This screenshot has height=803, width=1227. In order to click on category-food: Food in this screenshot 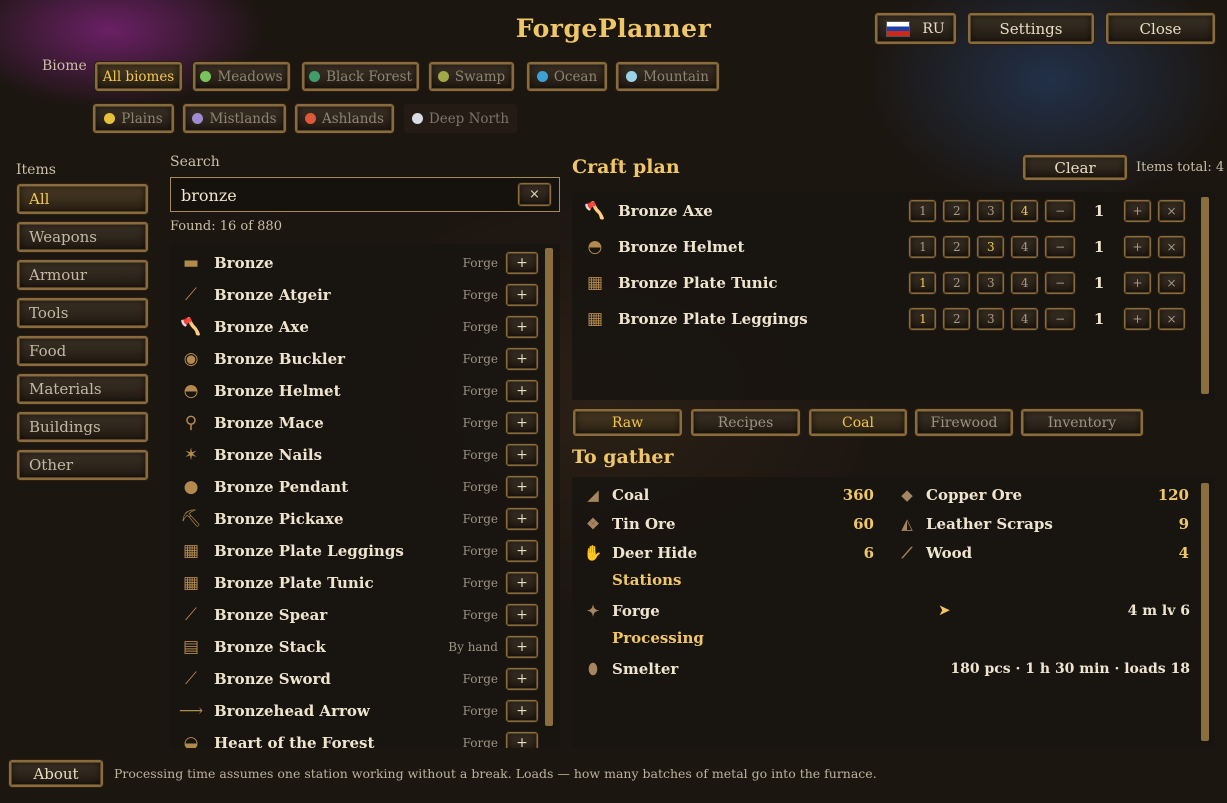, I will do `click(82, 351)`.